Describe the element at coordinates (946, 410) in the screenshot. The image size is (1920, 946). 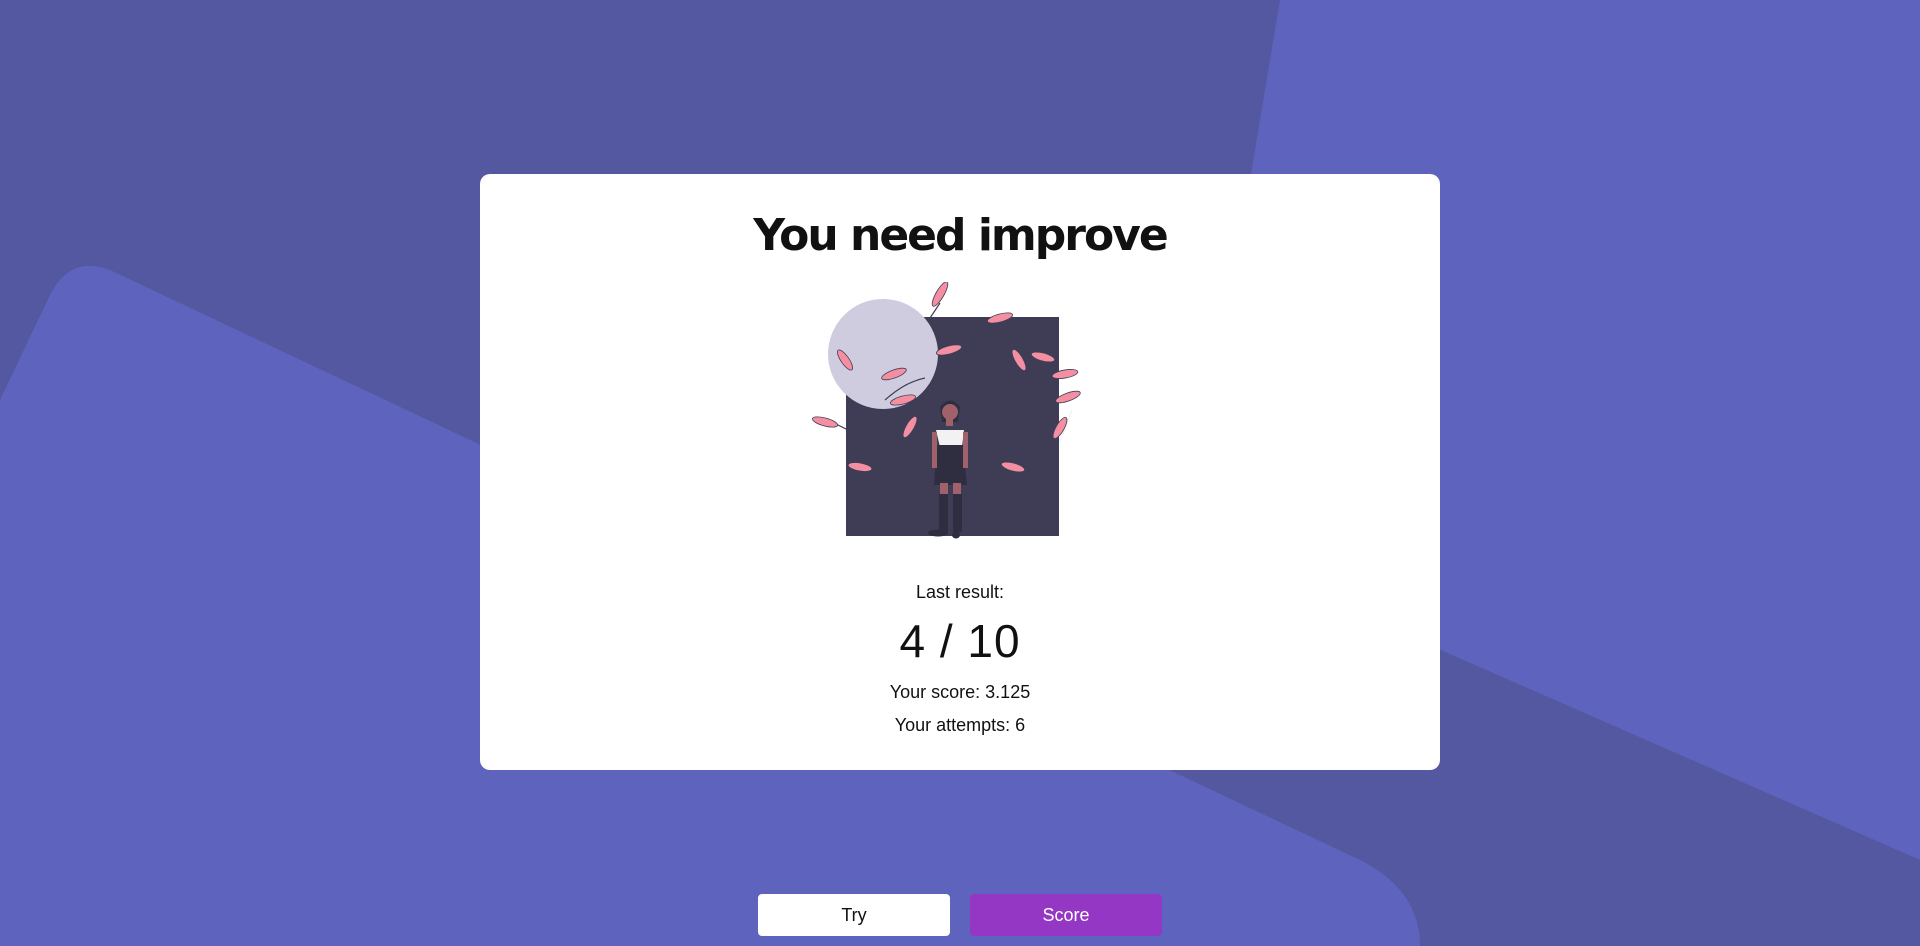
I see `woman-leaves-illustration` at that location.